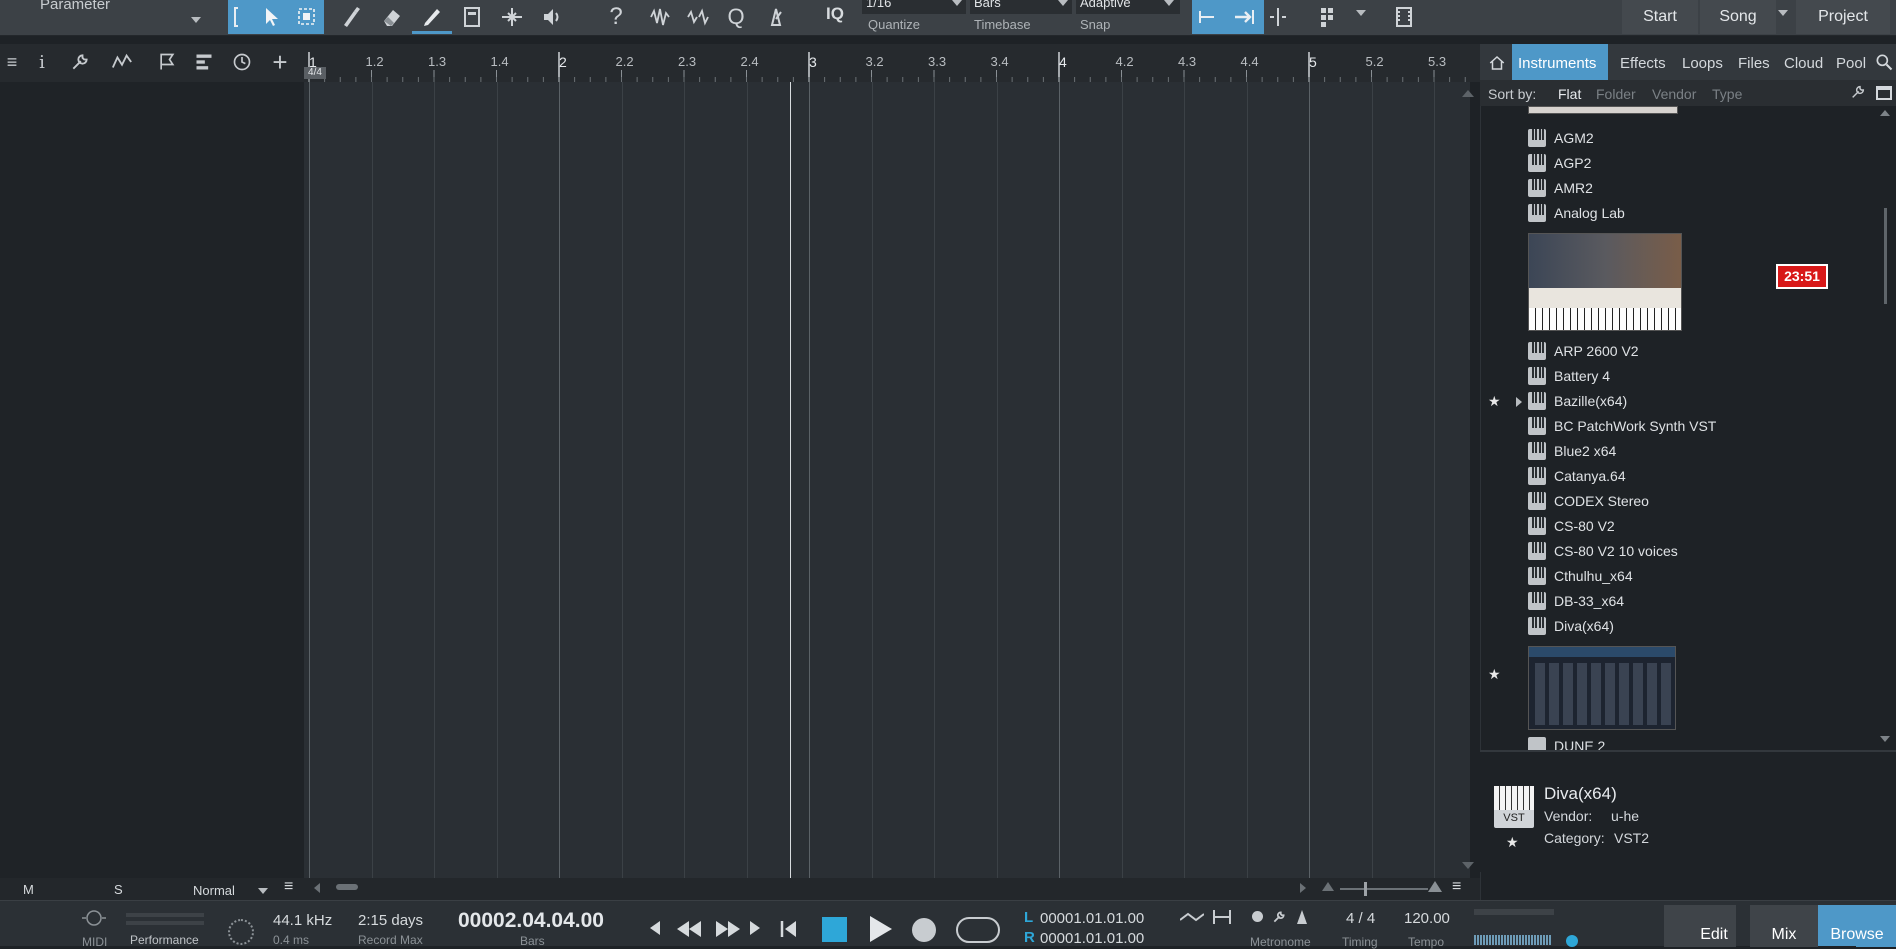 Image resolution: width=1896 pixels, height=949 pixels. I want to click on metronome-tool-icon, so click(776, 17).